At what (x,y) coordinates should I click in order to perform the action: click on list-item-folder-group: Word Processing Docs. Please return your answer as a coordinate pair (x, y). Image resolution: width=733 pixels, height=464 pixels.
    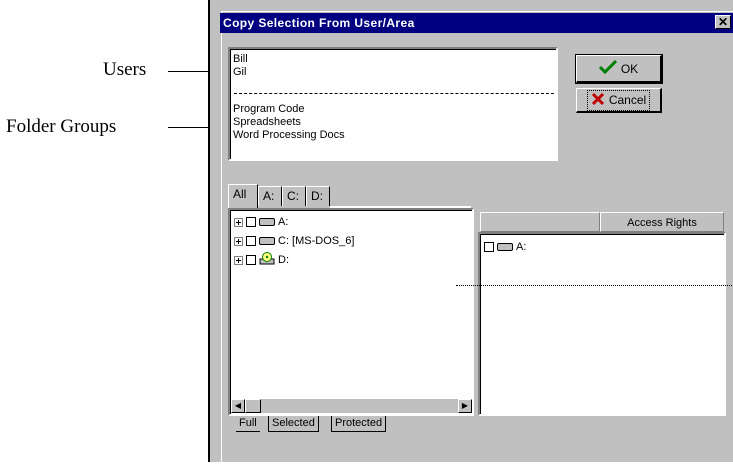
    Looking at the image, I should click on (289, 135).